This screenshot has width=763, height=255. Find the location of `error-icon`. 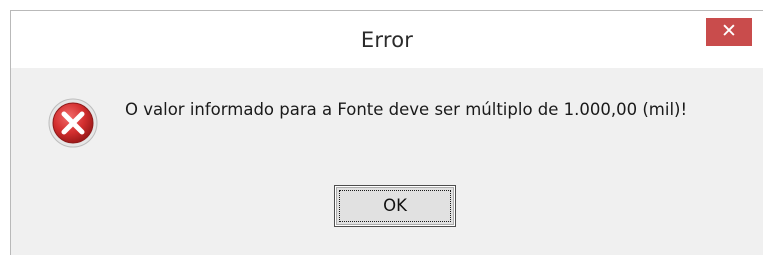

error-icon is located at coordinates (73, 123).